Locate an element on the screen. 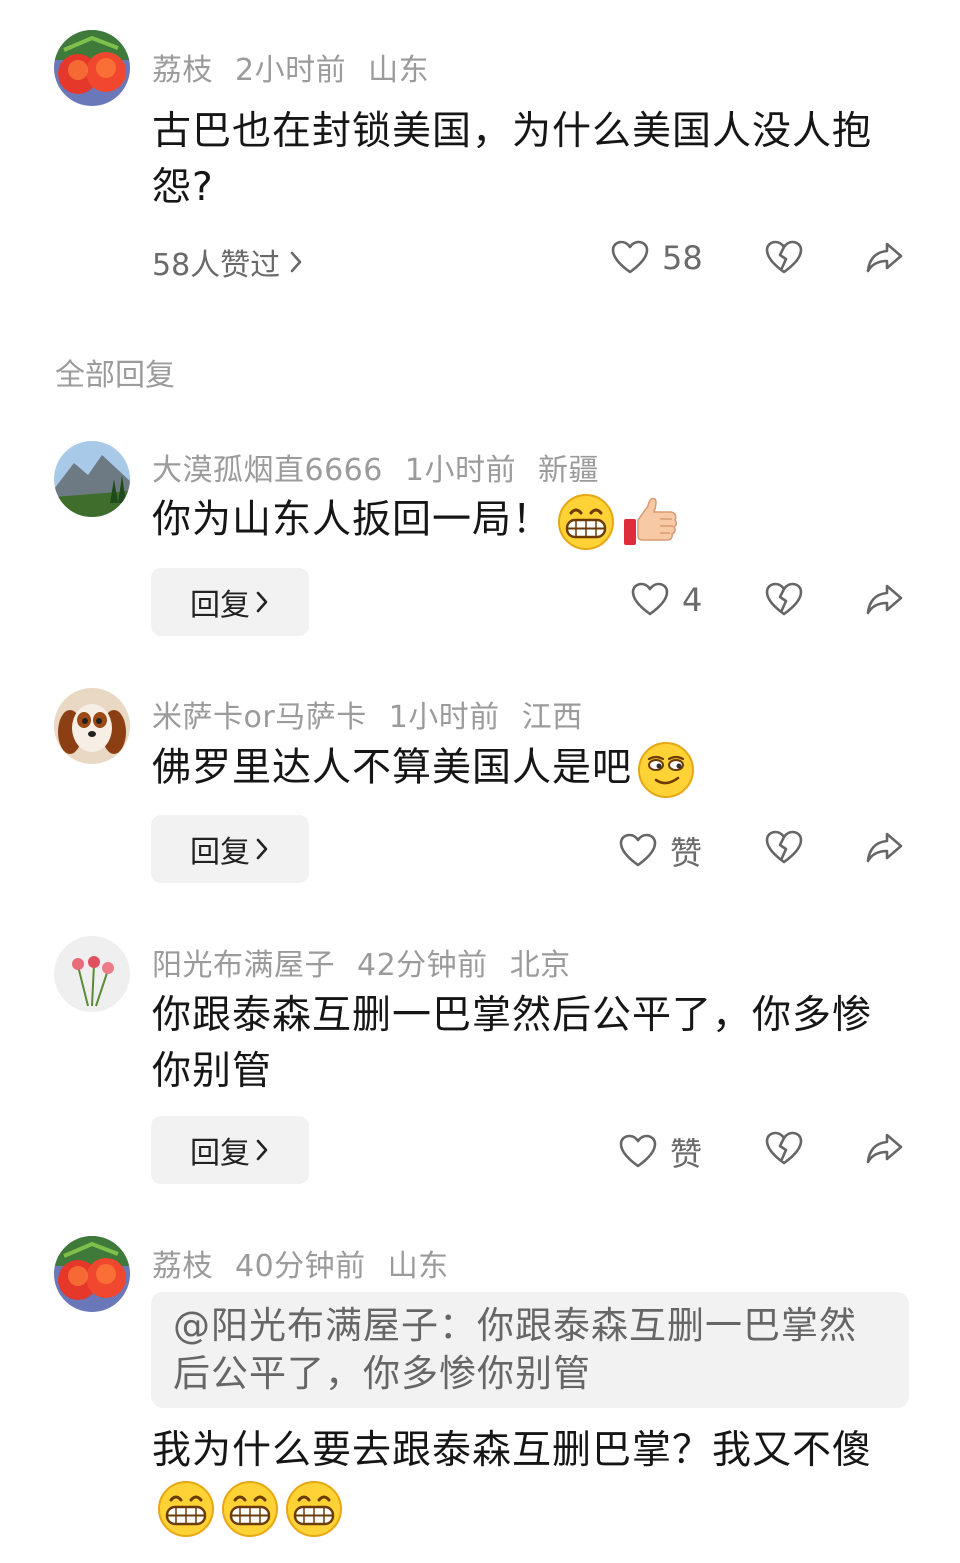 This screenshot has height=1563, width=960. timestamp: 2小时前 is located at coordinates (291, 70).